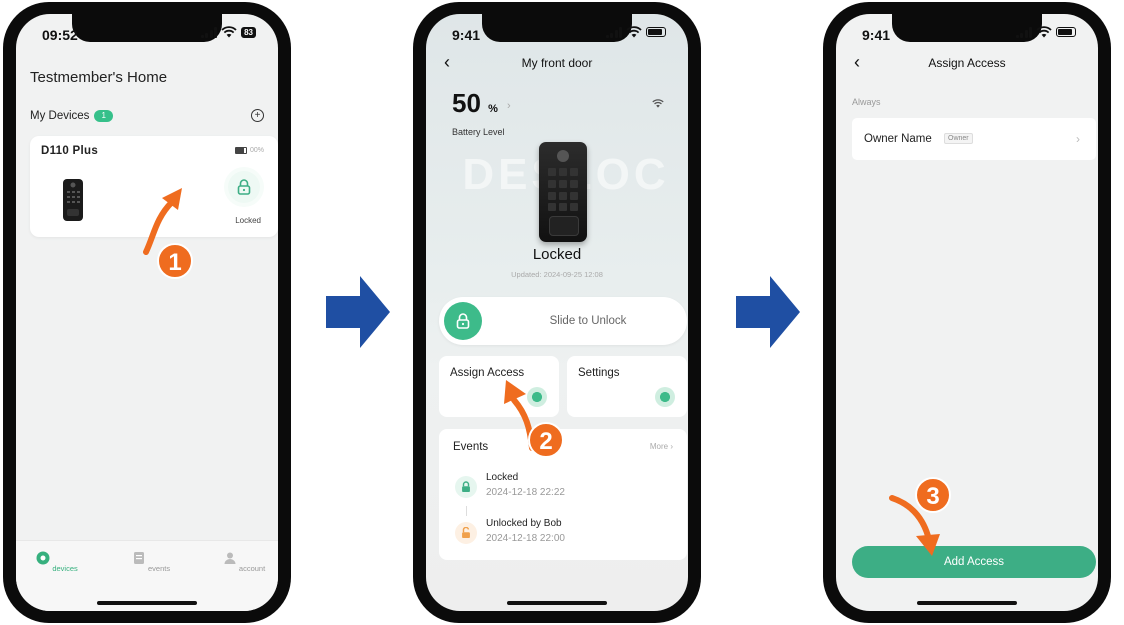 This screenshot has height=625, width=1124. Describe the element at coordinates (525, 538) in the screenshot. I see `event-time: 2024-12-18 22:00` at that location.